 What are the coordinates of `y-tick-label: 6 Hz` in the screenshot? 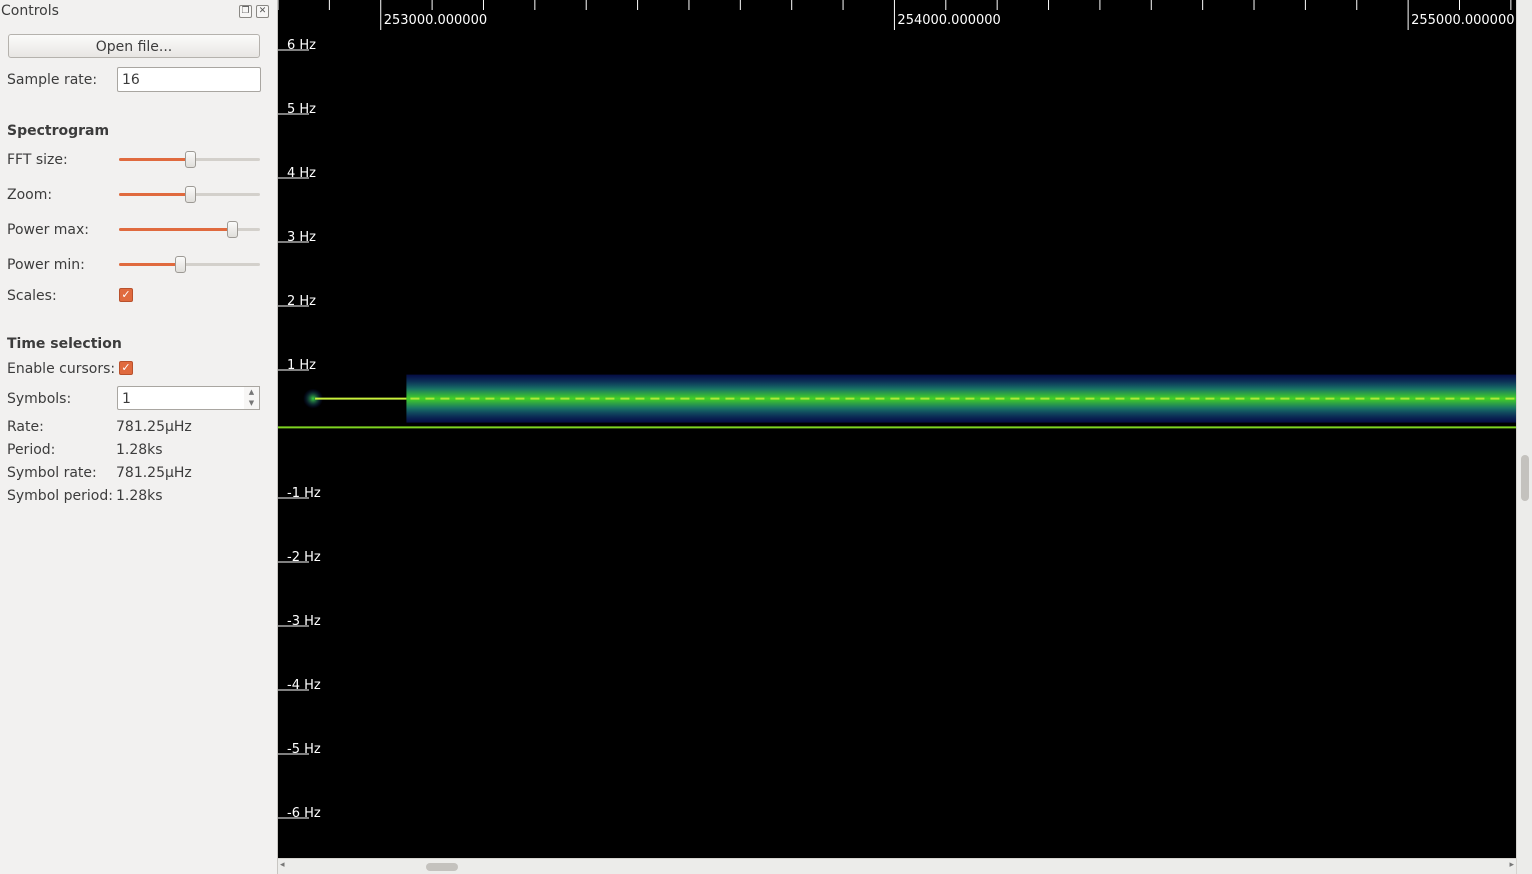 It's located at (301, 45).